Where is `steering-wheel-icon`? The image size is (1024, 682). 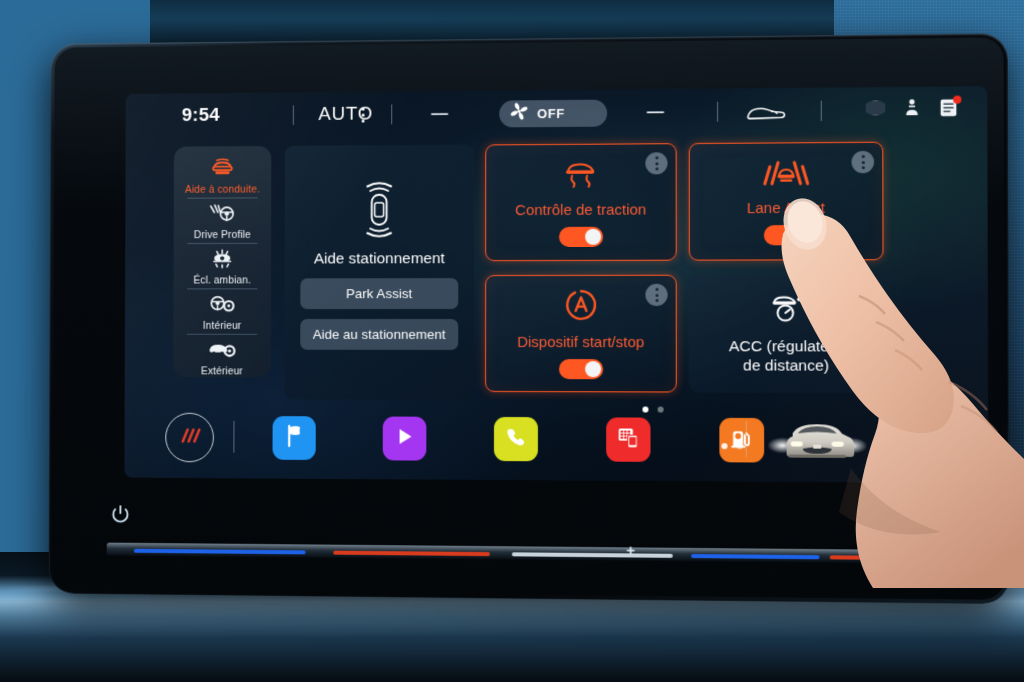 steering-wheel-icon is located at coordinates (222, 214).